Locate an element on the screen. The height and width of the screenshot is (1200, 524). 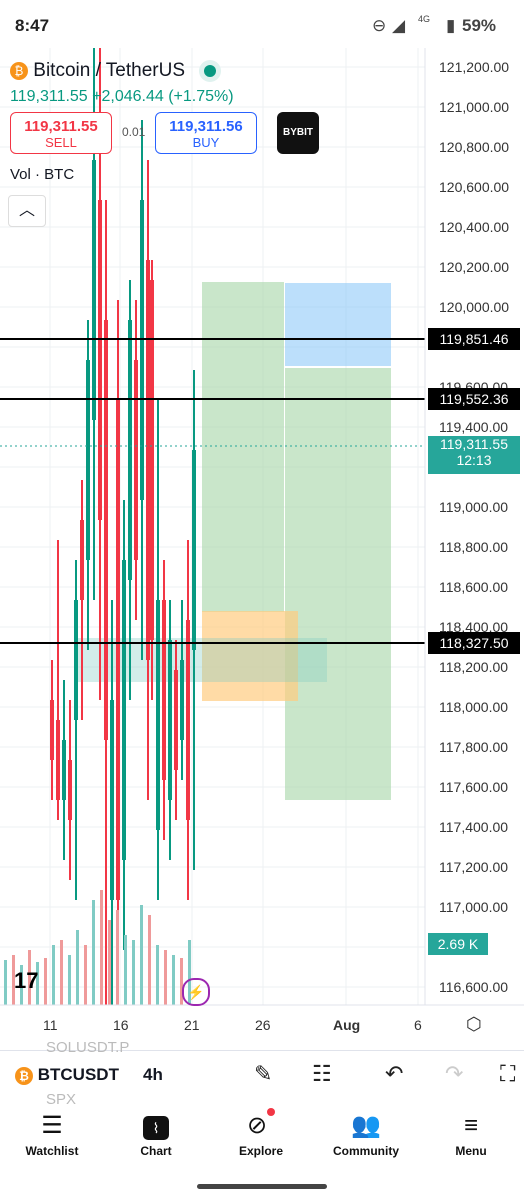
price-tick: 121,200.00 is located at coordinates (474, 67).